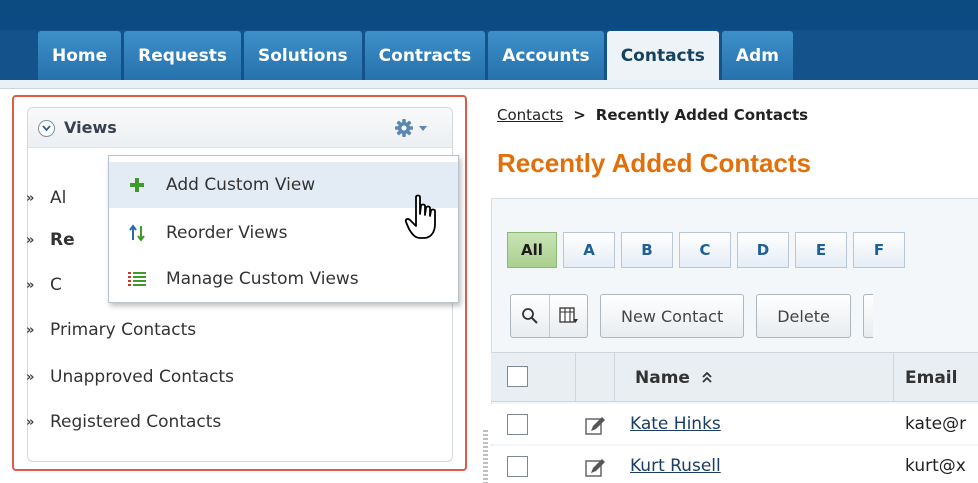 The width and height of the screenshot is (978, 483). What do you see at coordinates (707, 377) in the screenshot?
I see `sort-icon` at bounding box center [707, 377].